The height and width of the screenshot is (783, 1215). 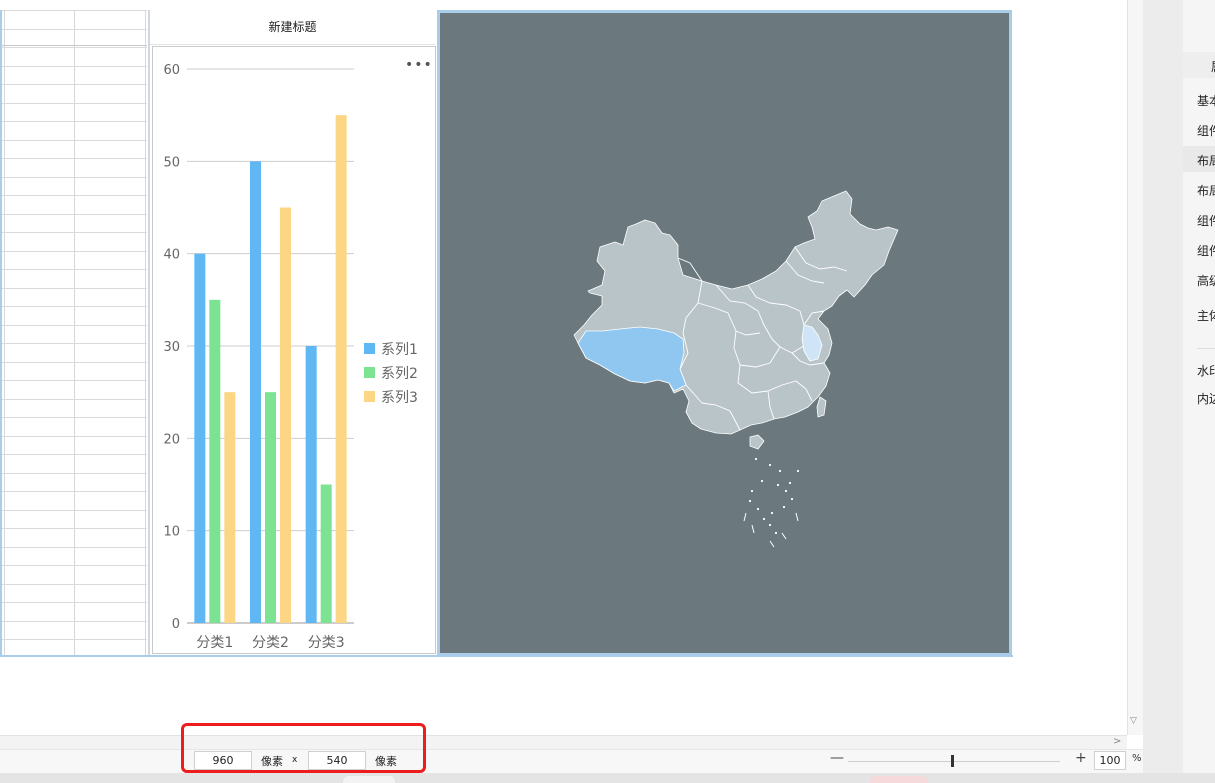 What do you see at coordinates (1206, 398) in the screenshot?
I see `property-item-padding: 内边` at bounding box center [1206, 398].